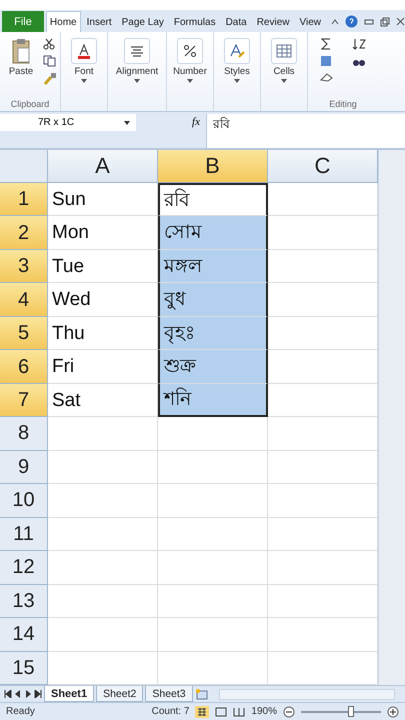  What do you see at coordinates (213, 267) in the screenshot?
I see `cell: মঙ্গল` at bounding box center [213, 267].